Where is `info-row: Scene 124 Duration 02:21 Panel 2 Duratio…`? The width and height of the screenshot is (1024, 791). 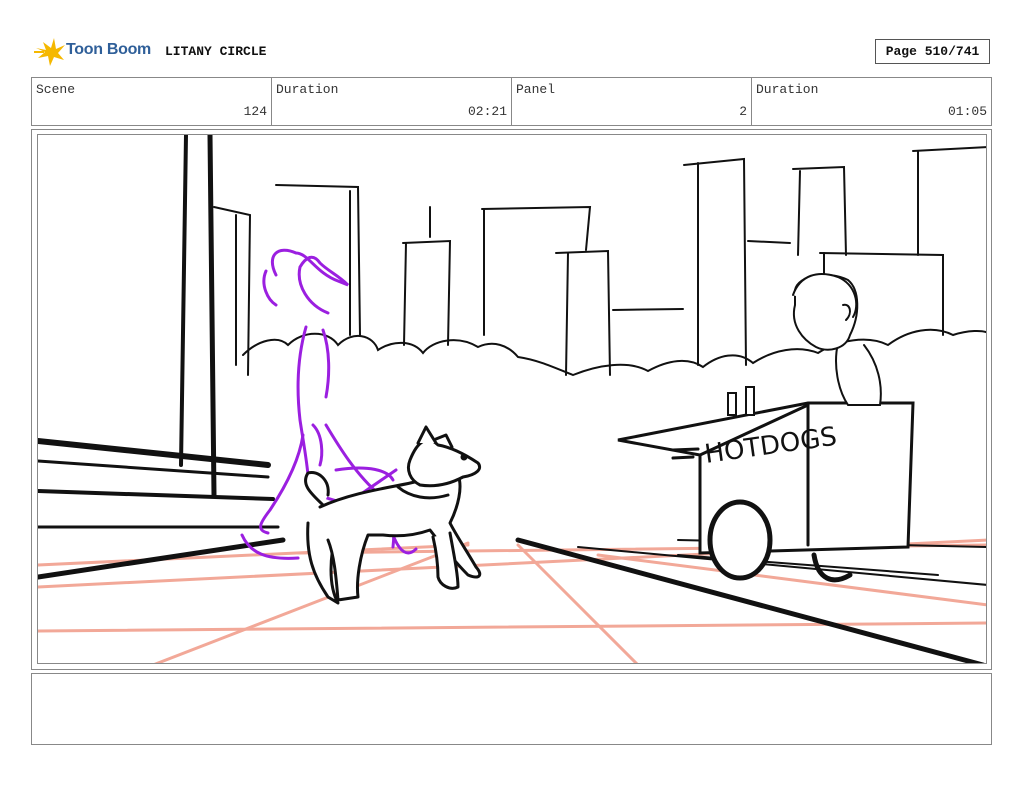
info-row: Scene 124 Duration 02:21 Panel 2 Duratio… is located at coordinates (511, 101).